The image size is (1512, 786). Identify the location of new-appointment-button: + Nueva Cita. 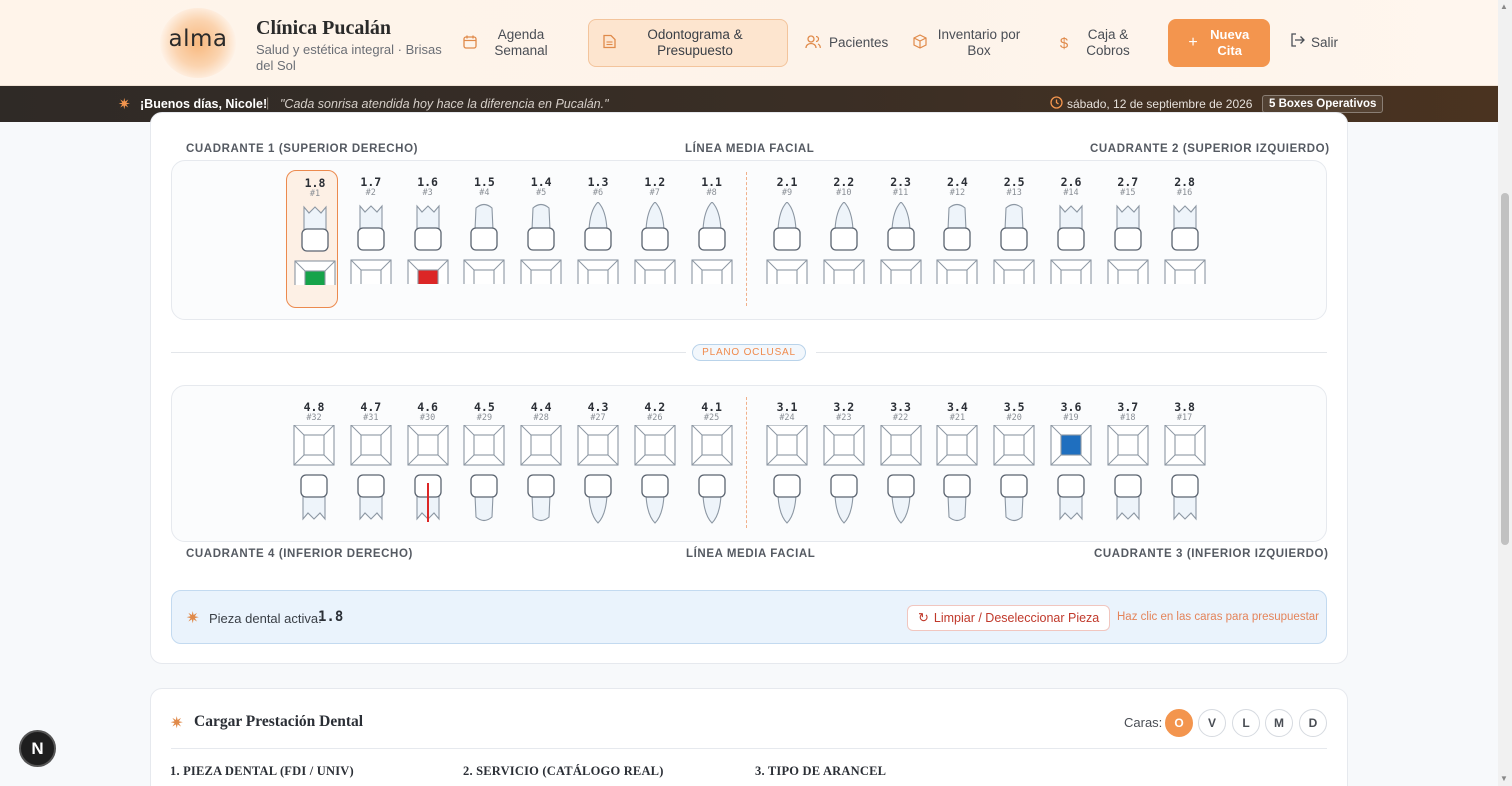
(1219, 43).